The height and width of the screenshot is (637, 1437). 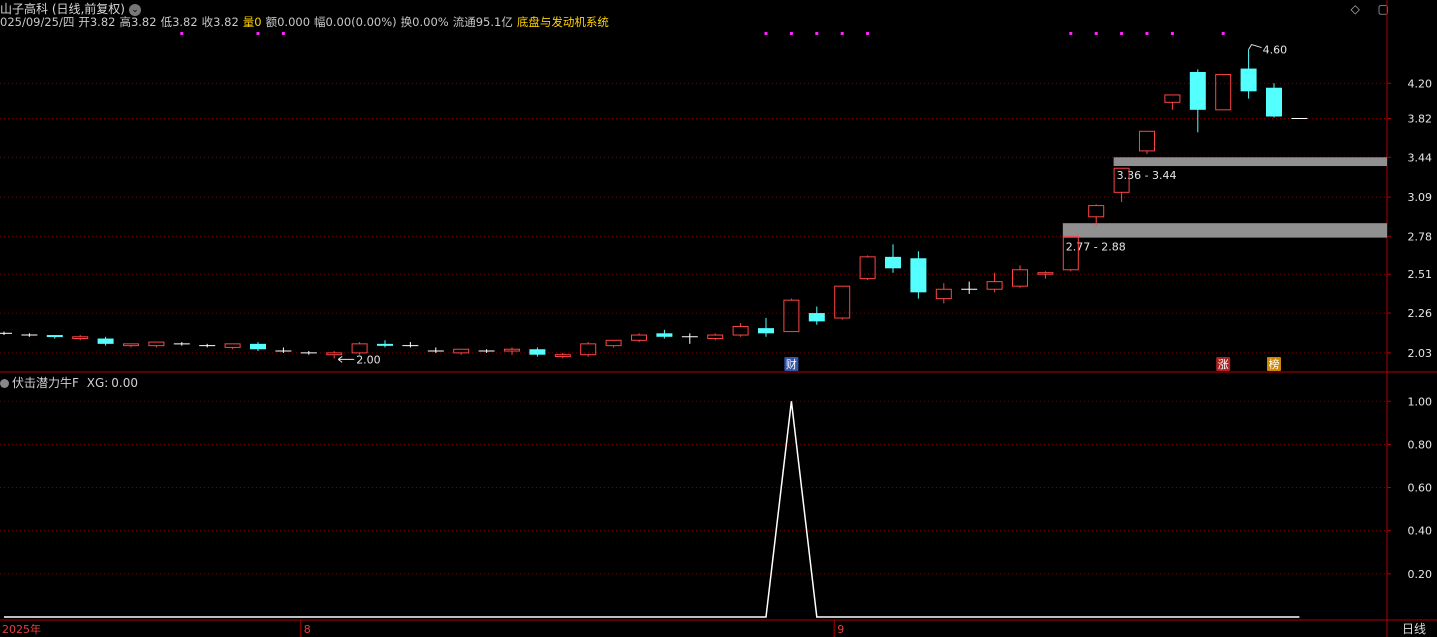 I want to click on ind-y-tick-label: 1.00, so click(x=1420, y=401).